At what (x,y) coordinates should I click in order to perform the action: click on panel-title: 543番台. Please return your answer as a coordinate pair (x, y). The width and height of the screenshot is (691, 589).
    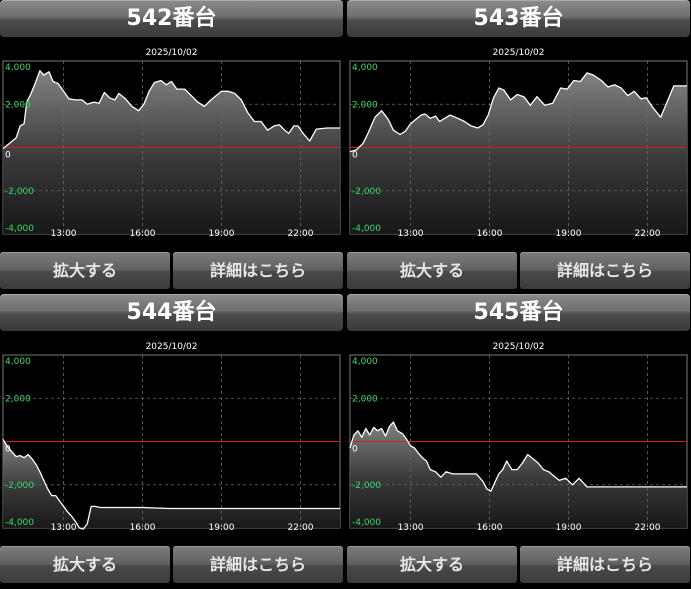
    Looking at the image, I should click on (518, 18).